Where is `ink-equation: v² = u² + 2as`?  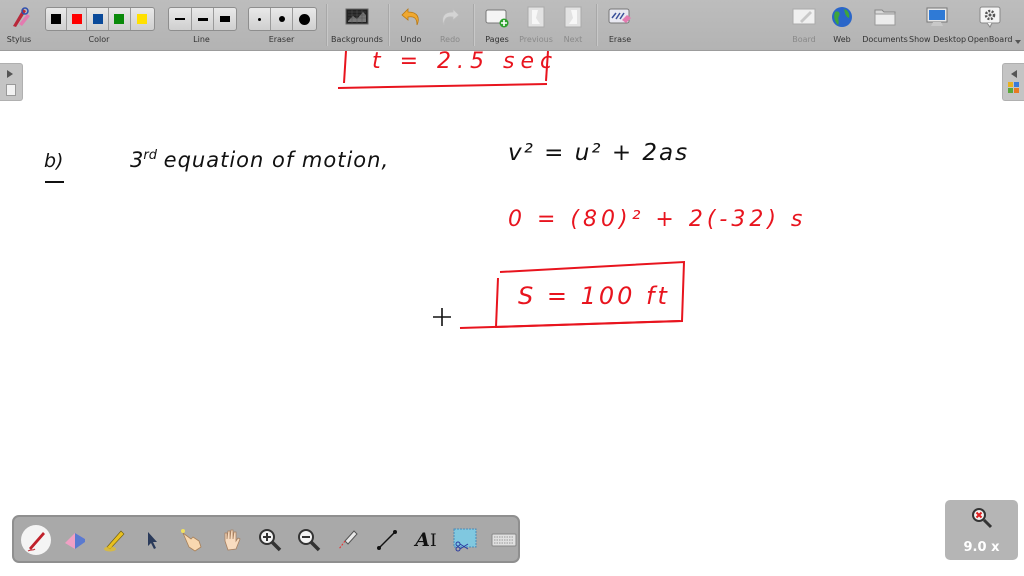
ink-equation: v² = u² + 2as is located at coordinates (599, 153).